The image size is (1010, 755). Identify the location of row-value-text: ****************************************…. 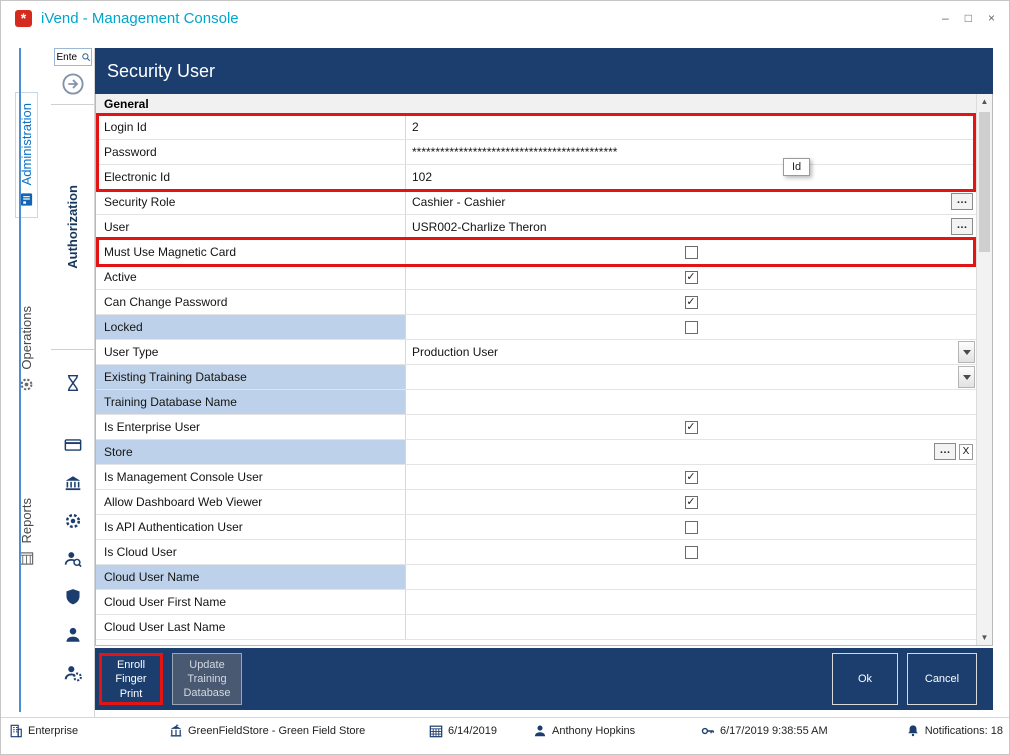
(515, 152).